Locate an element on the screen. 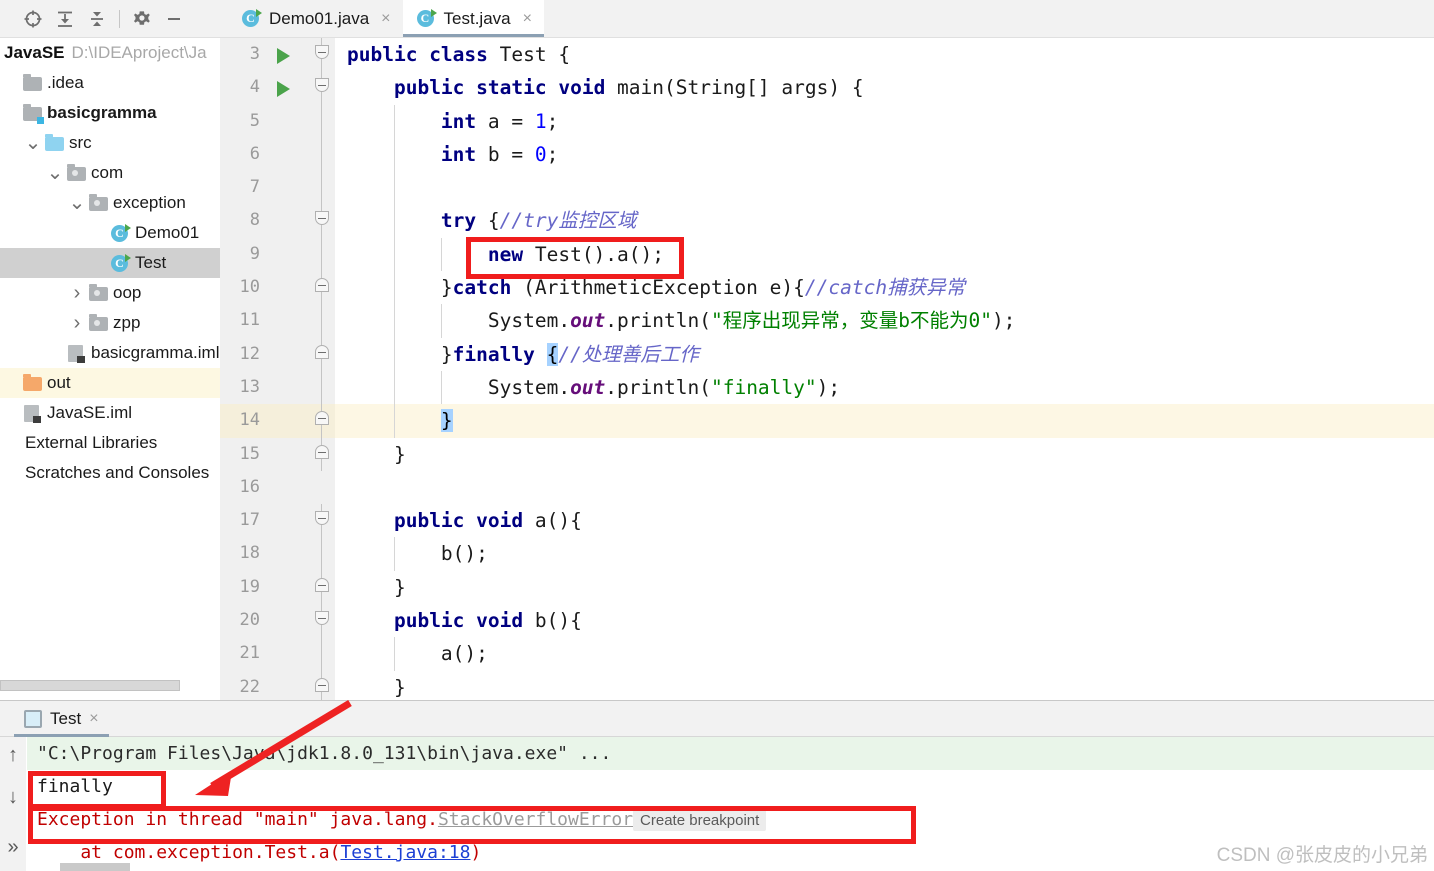 This screenshot has width=1434, height=871. line-number: 13 is located at coordinates (244, 387).